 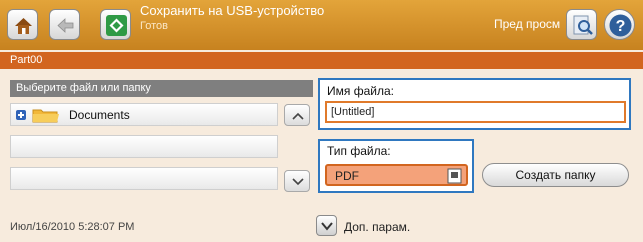 I want to click on help-icon: ?, so click(x=620, y=25).